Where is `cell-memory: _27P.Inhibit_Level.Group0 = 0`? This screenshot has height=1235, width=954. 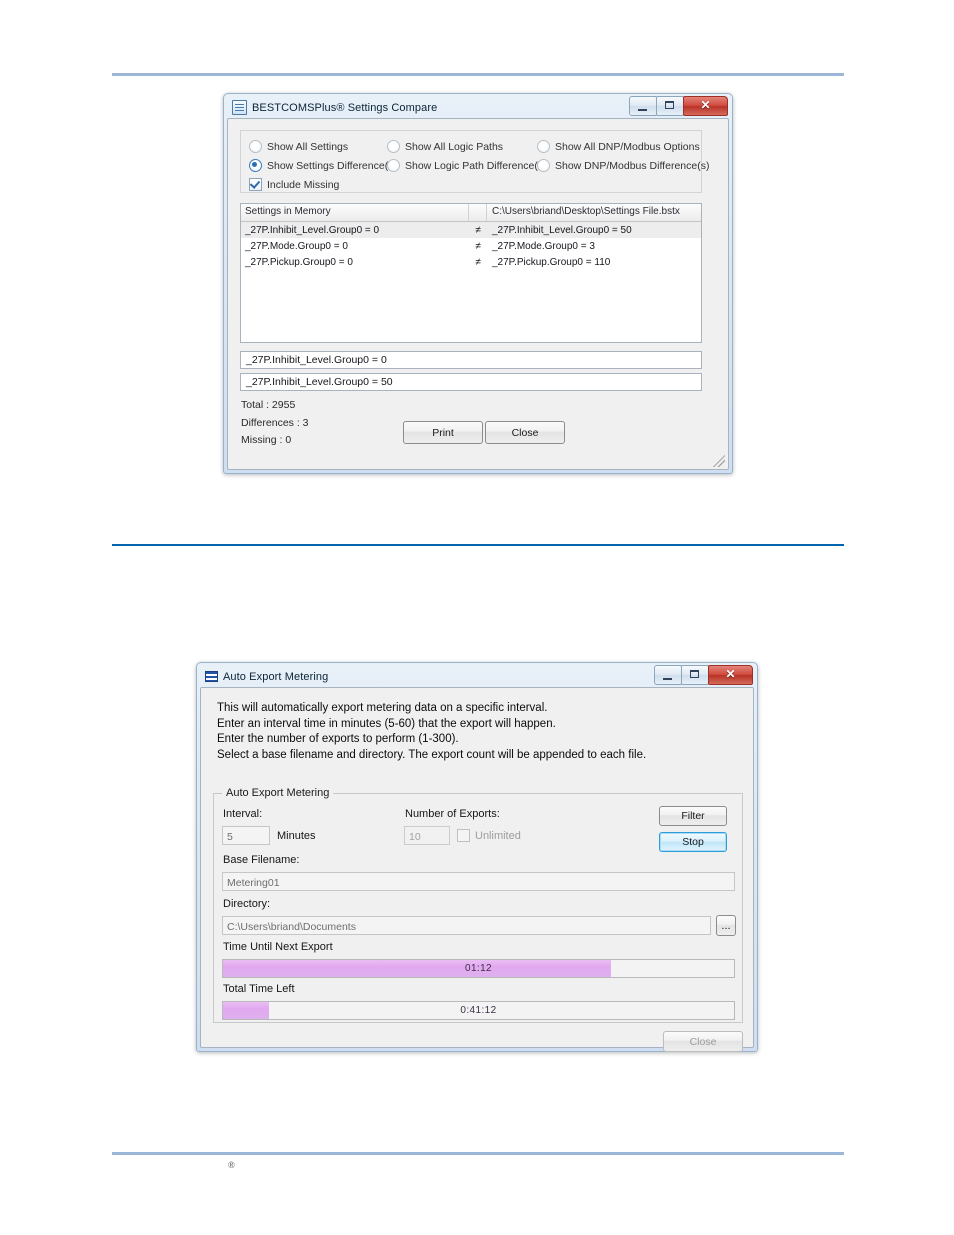
cell-memory: _27P.Inhibit_Level.Group0 = 0 is located at coordinates (312, 230).